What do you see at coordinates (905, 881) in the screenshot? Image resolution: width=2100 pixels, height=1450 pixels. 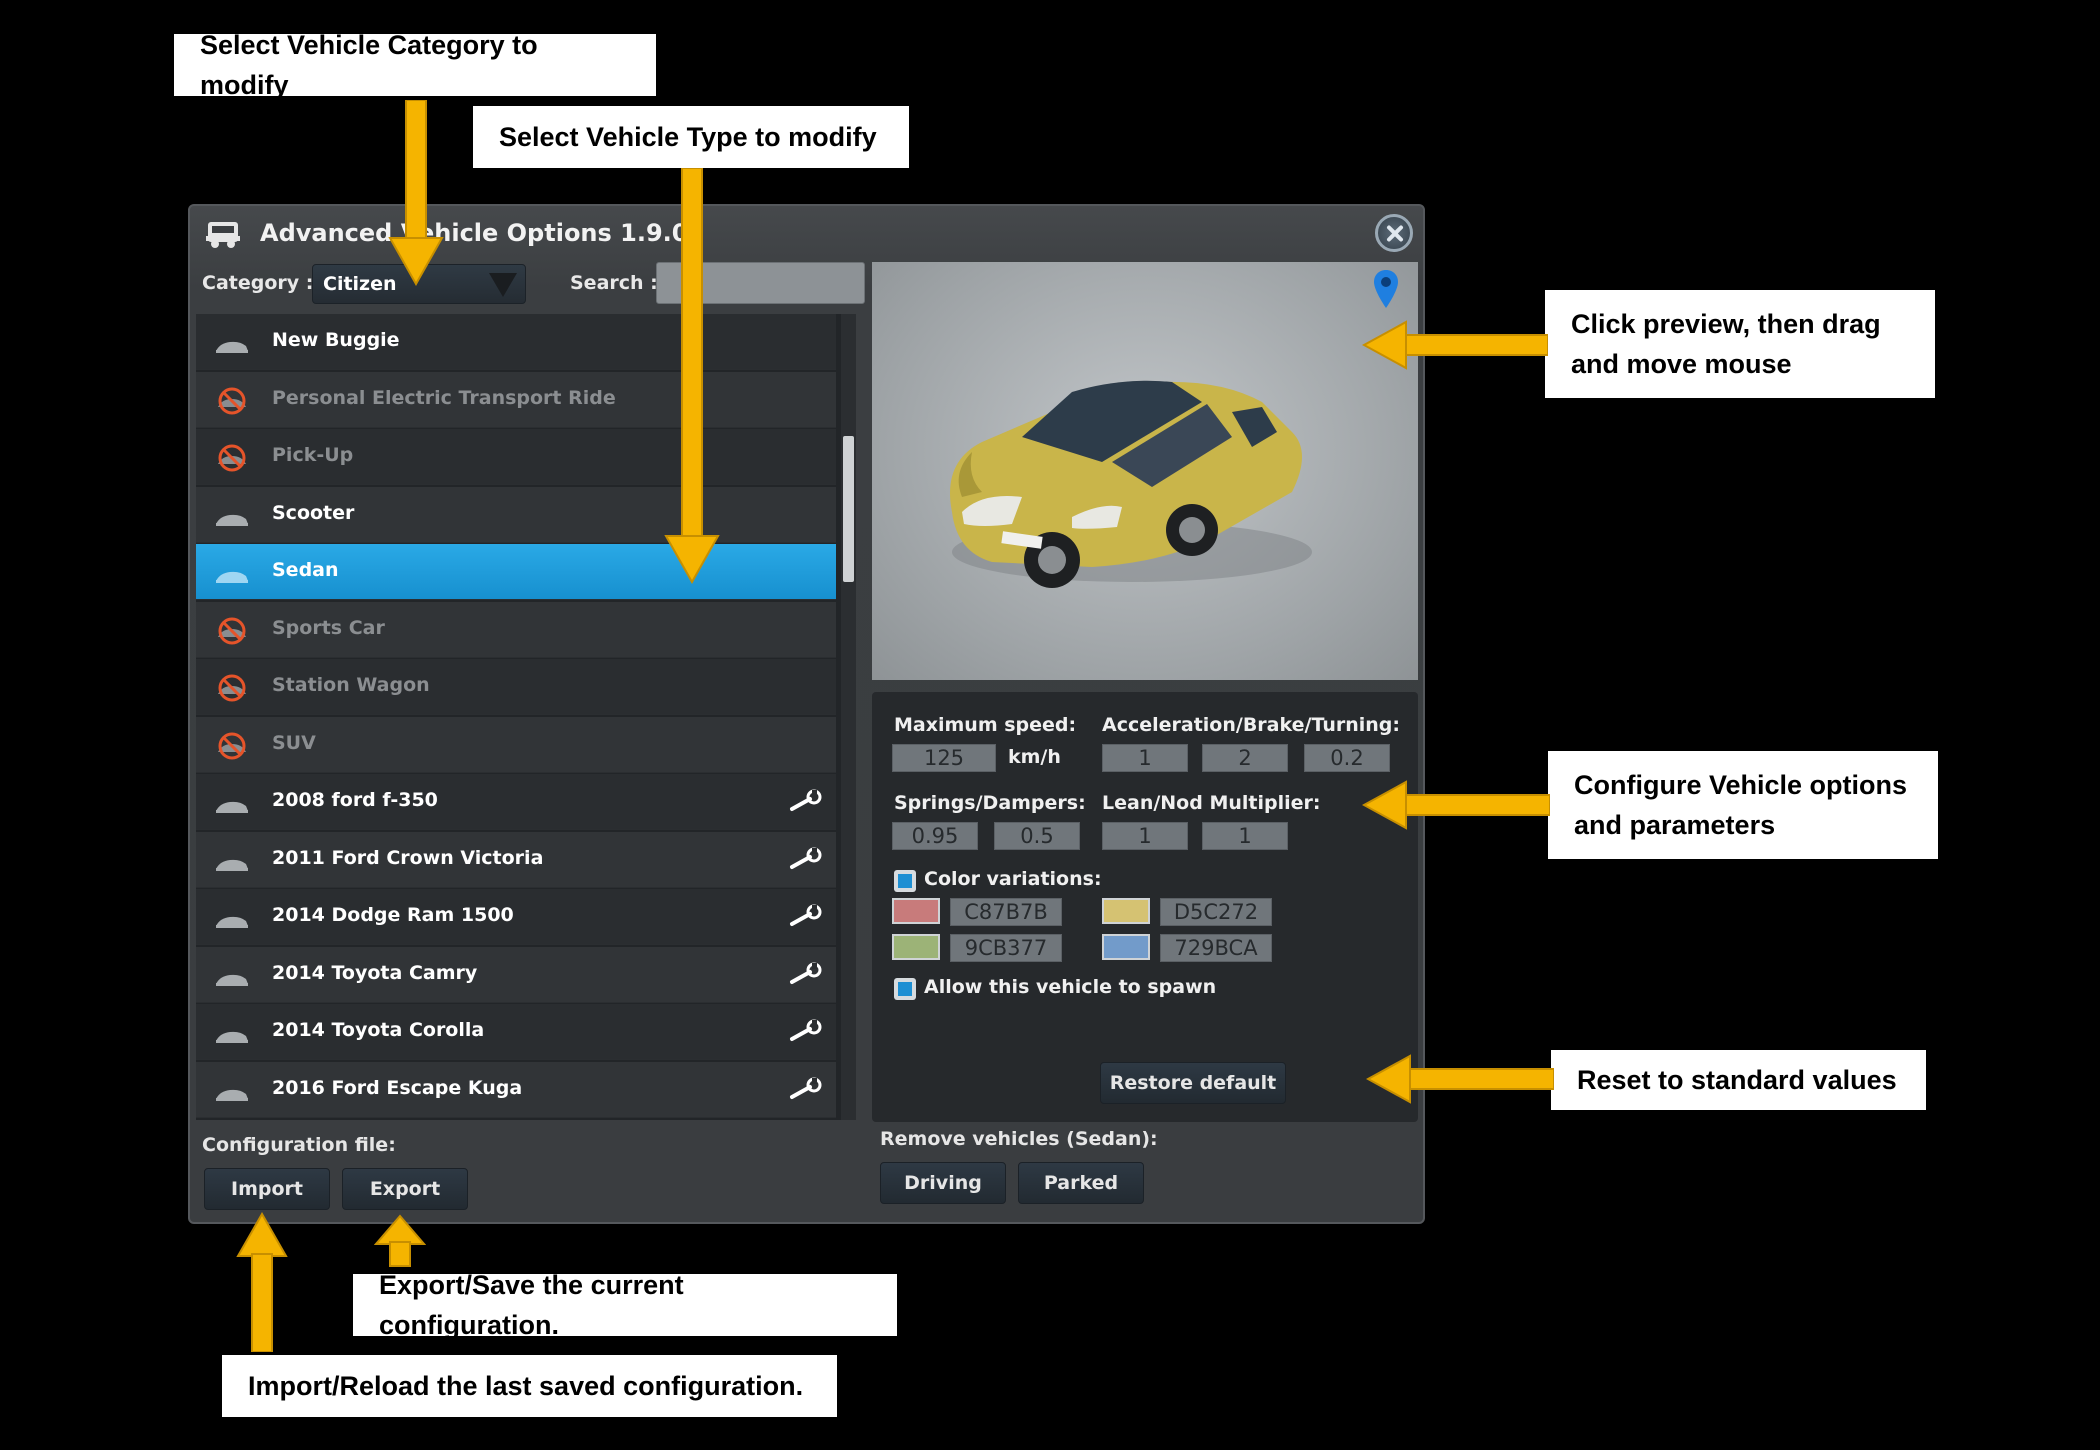 I see `color-variations-checkbox` at bounding box center [905, 881].